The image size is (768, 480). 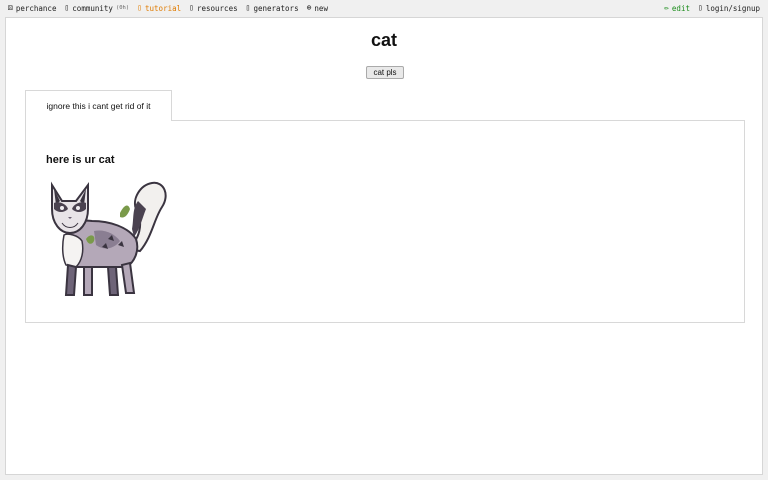 What do you see at coordinates (92, 8) in the screenshot?
I see `nav-community-label: community` at bounding box center [92, 8].